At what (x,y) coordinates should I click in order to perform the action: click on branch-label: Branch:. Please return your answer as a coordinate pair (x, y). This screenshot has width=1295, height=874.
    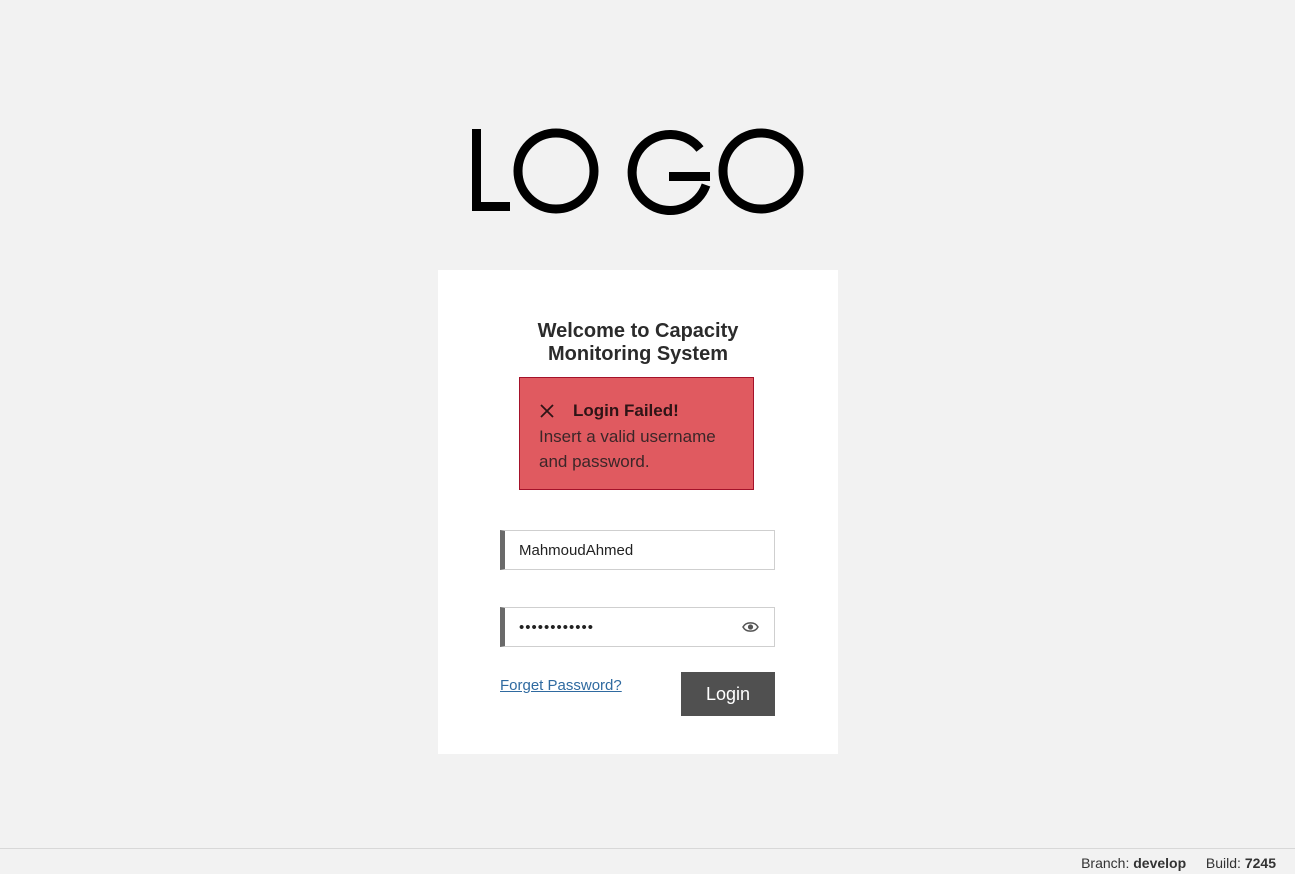
    Looking at the image, I should click on (1105, 863).